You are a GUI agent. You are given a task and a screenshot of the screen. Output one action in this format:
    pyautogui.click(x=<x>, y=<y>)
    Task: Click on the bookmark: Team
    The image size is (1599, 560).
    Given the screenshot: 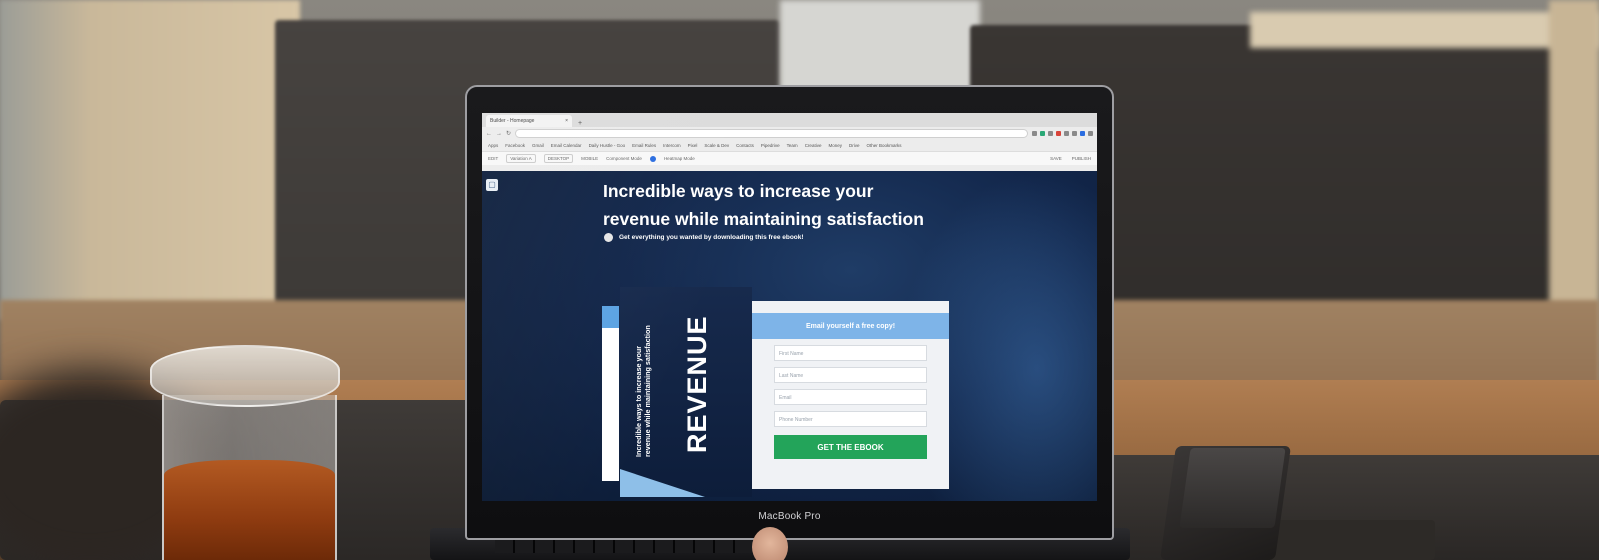 What is the action you would take?
    pyautogui.click(x=792, y=145)
    